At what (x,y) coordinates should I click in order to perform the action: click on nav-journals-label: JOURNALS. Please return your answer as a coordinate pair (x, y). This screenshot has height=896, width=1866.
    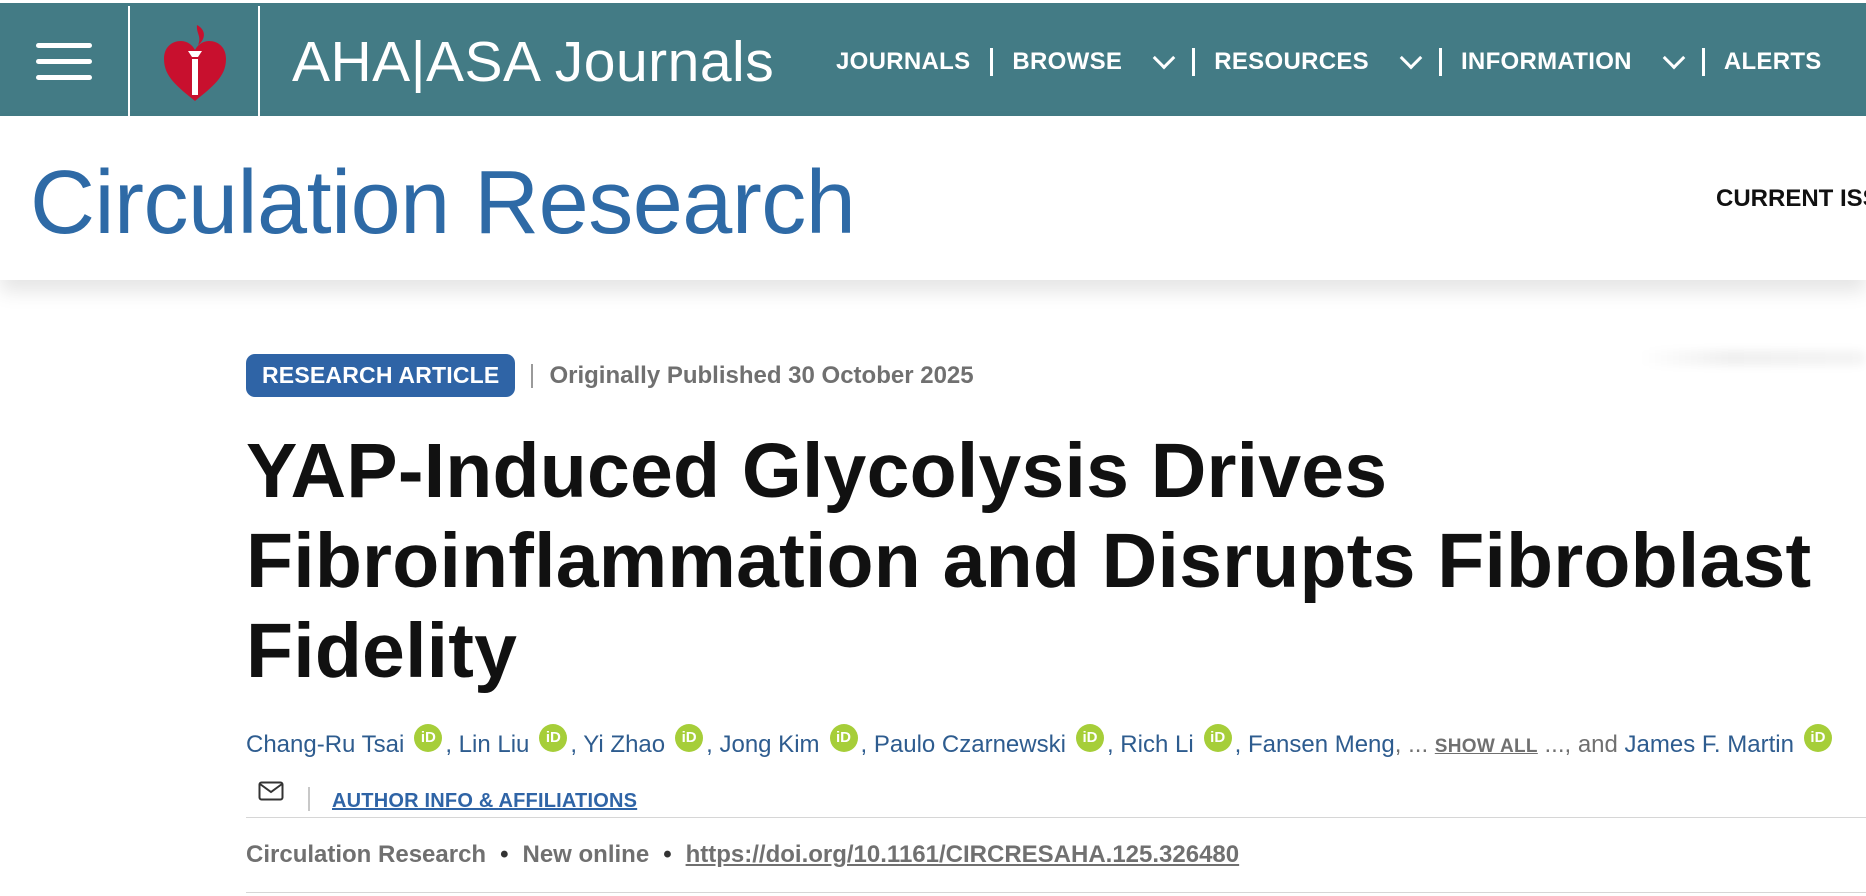
    Looking at the image, I should click on (903, 61).